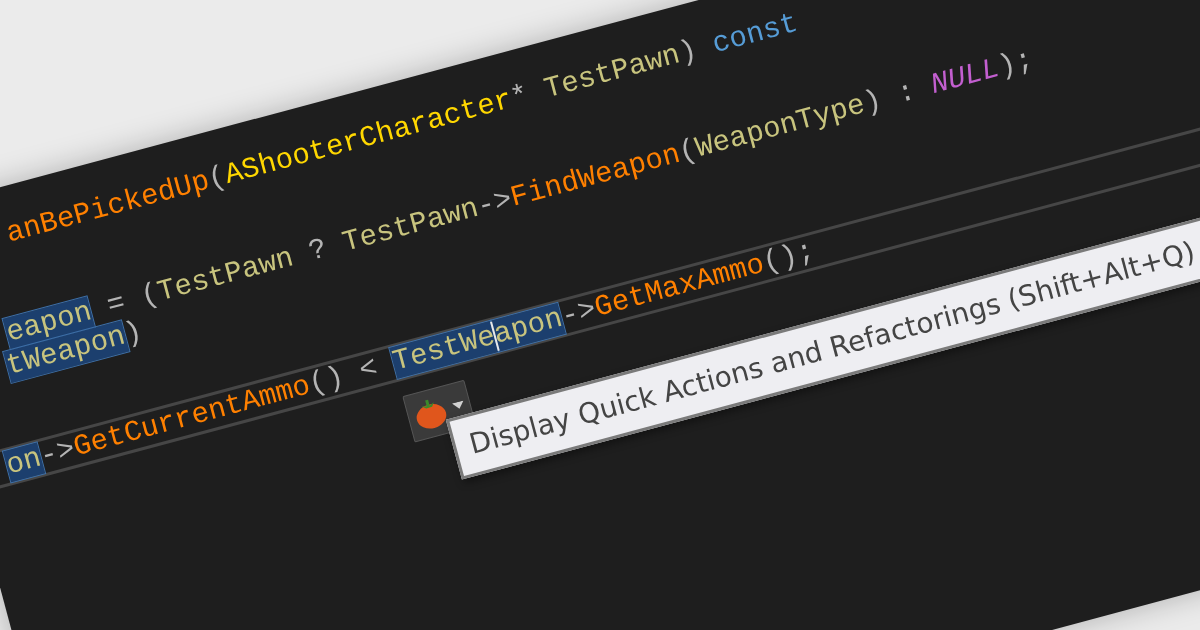  What do you see at coordinates (755, 34) in the screenshot?
I see `code-token: const` at bounding box center [755, 34].